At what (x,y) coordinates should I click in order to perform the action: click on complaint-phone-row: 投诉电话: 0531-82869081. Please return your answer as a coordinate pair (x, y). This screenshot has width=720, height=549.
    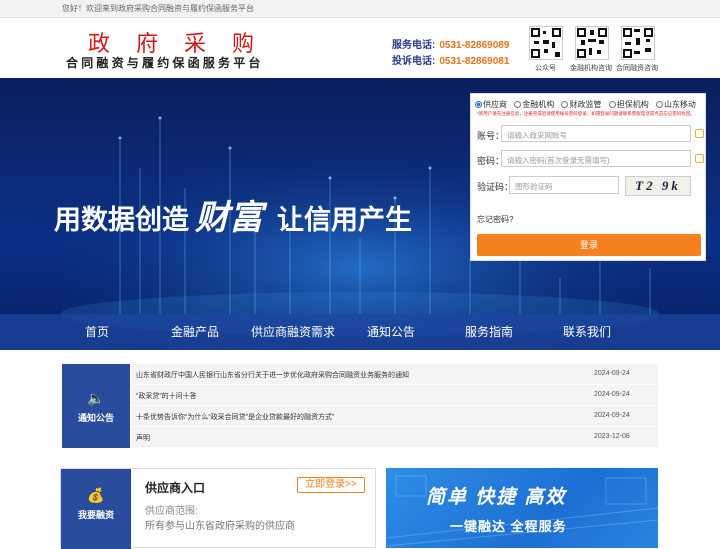
    Looking at the image, I should click on (450, 59).